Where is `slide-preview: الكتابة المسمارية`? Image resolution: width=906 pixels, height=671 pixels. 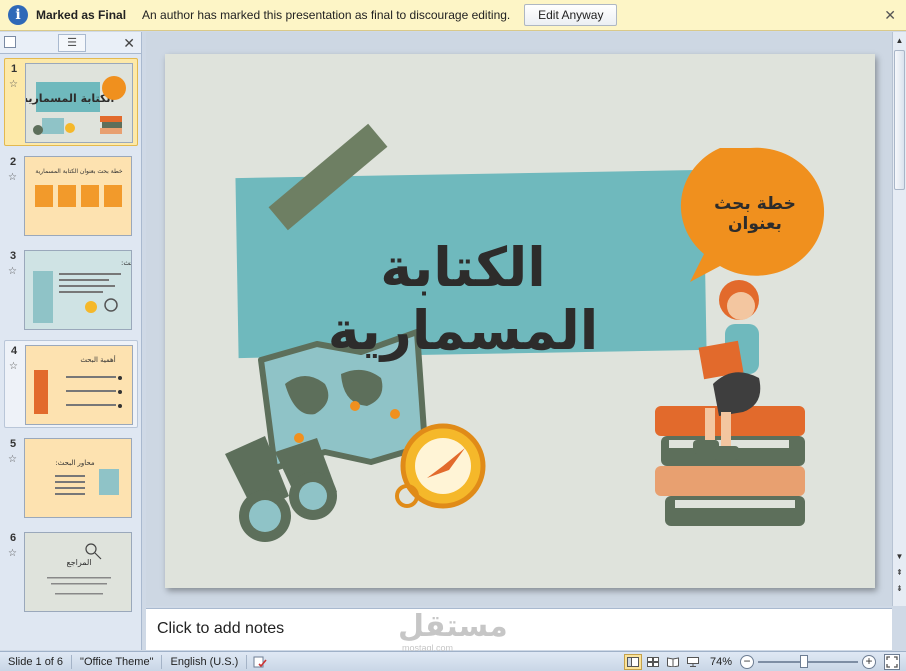 slide-preview: الكتابة المسمارية is located at coordinates (79, 103).